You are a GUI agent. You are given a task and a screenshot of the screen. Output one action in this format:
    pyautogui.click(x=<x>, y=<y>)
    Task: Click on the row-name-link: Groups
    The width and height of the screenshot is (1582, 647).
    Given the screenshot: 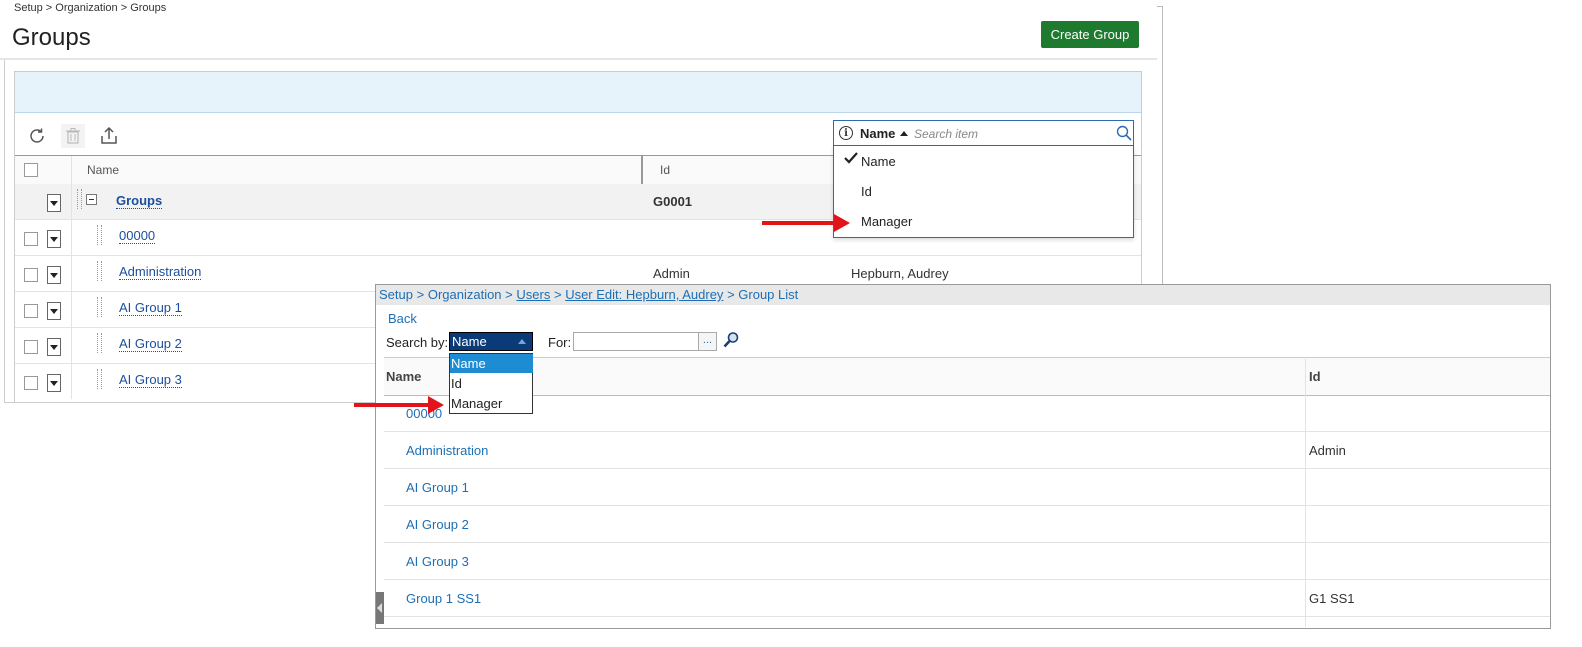 What is the action you would take?
    pyautogui.click(x=139, y=201)
    